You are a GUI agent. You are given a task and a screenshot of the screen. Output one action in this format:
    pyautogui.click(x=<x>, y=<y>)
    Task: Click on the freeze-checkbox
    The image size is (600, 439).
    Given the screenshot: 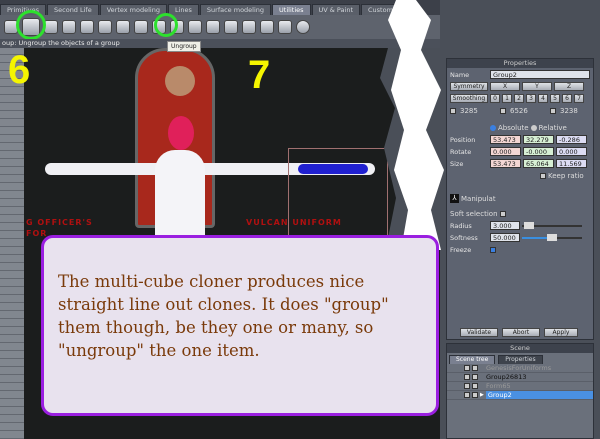 What is the action you would take?
    pyautogui.click(x=493, y=249)
    